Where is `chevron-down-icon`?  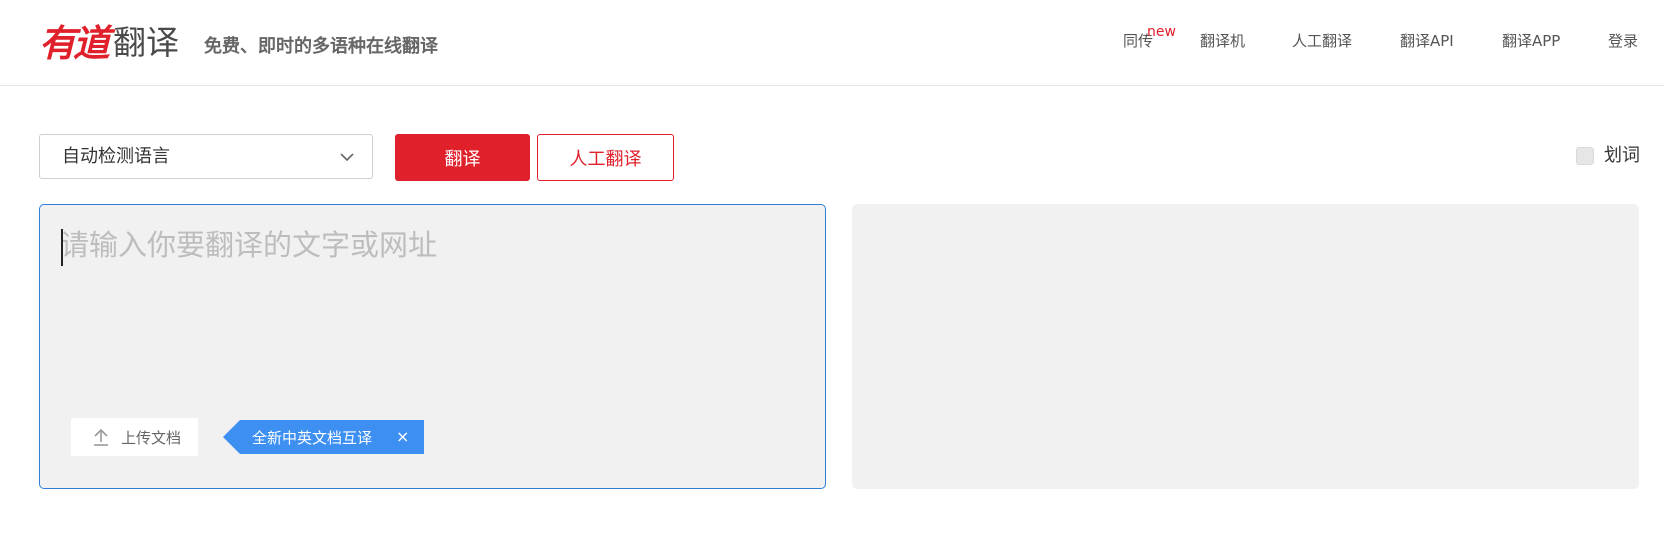 chevron-down-icon is located at coordinates (347, 157).